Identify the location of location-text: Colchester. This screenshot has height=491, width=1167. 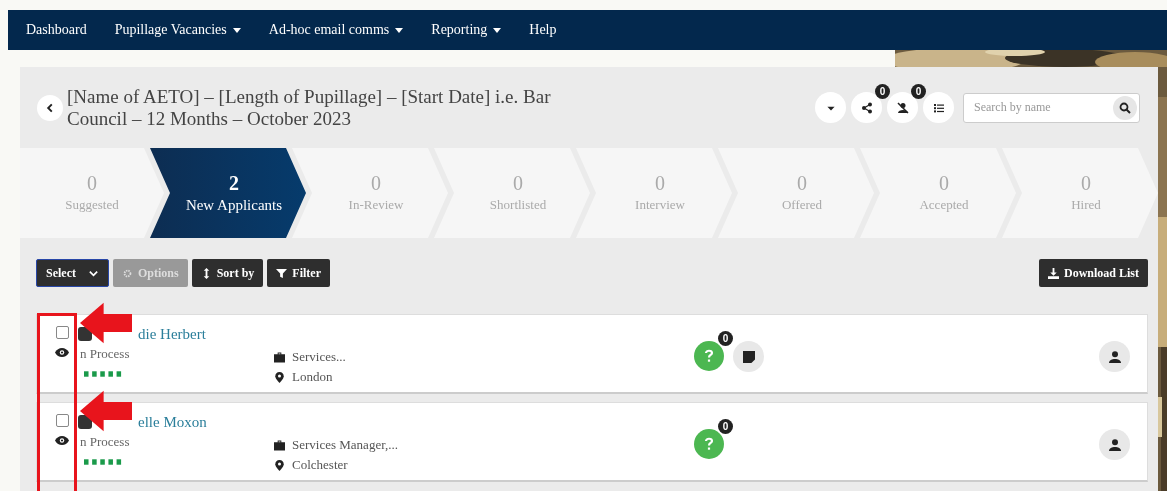
(320, 465).